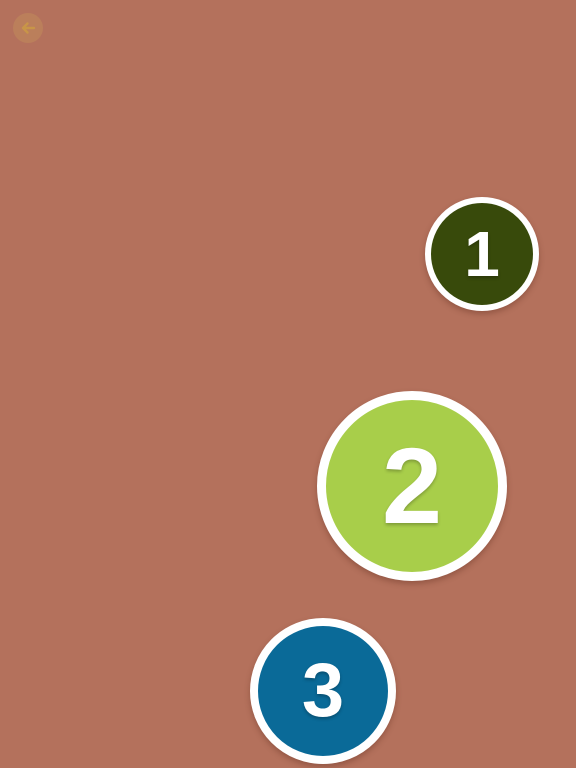 This screenshot has height=768, width=576. I want to click on bubble-label: 3, so click(323, 690).